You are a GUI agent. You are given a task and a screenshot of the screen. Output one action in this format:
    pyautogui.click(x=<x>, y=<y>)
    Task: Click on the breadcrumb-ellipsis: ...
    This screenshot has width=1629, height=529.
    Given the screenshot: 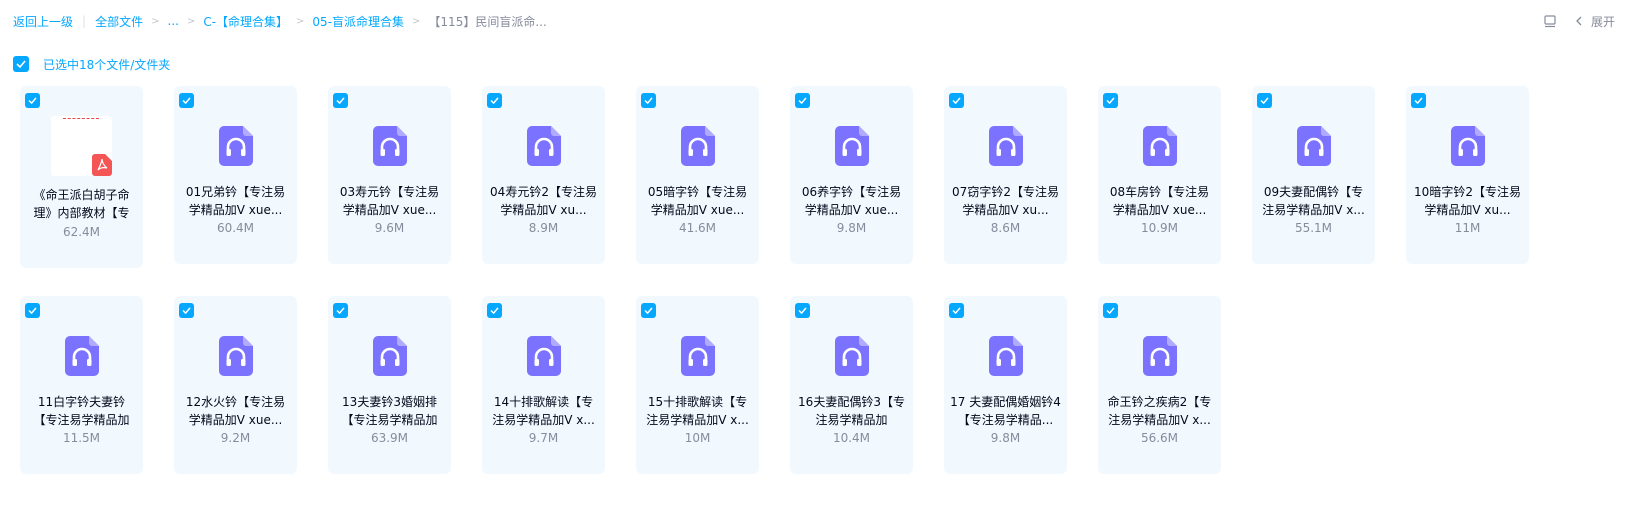 What is the action you would take?
    pyautogui.click(x=172, y=21)
    